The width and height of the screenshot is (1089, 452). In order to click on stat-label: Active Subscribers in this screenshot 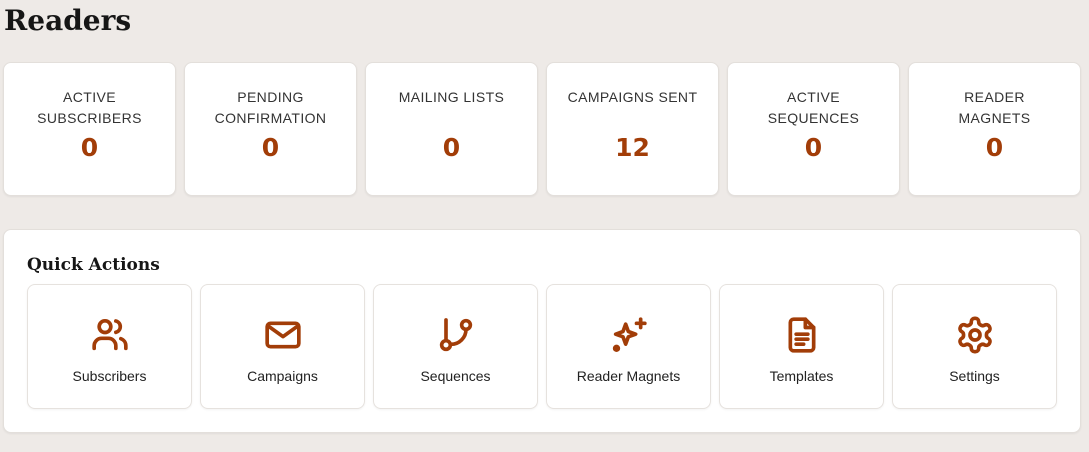, I will do `click(89, 107)`.